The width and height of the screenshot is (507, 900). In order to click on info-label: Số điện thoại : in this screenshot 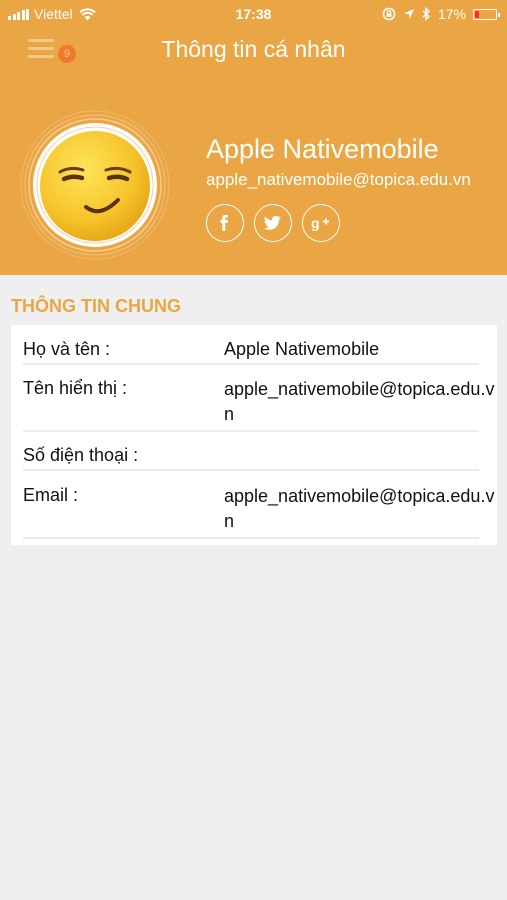, I will do `click(81, 455)`.